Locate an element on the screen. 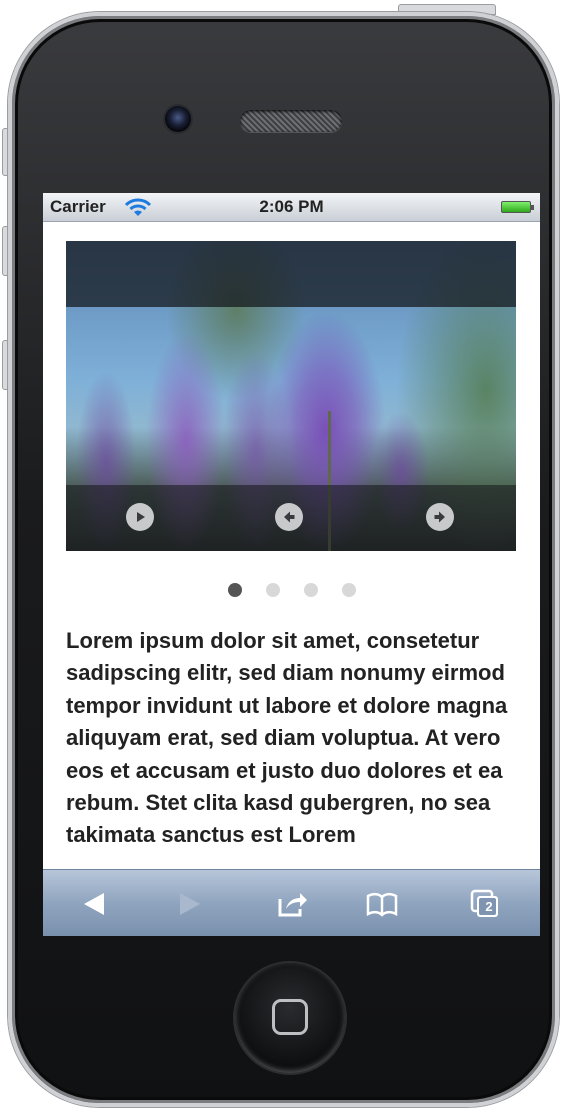  share-button is located at coordinates (292, 904).